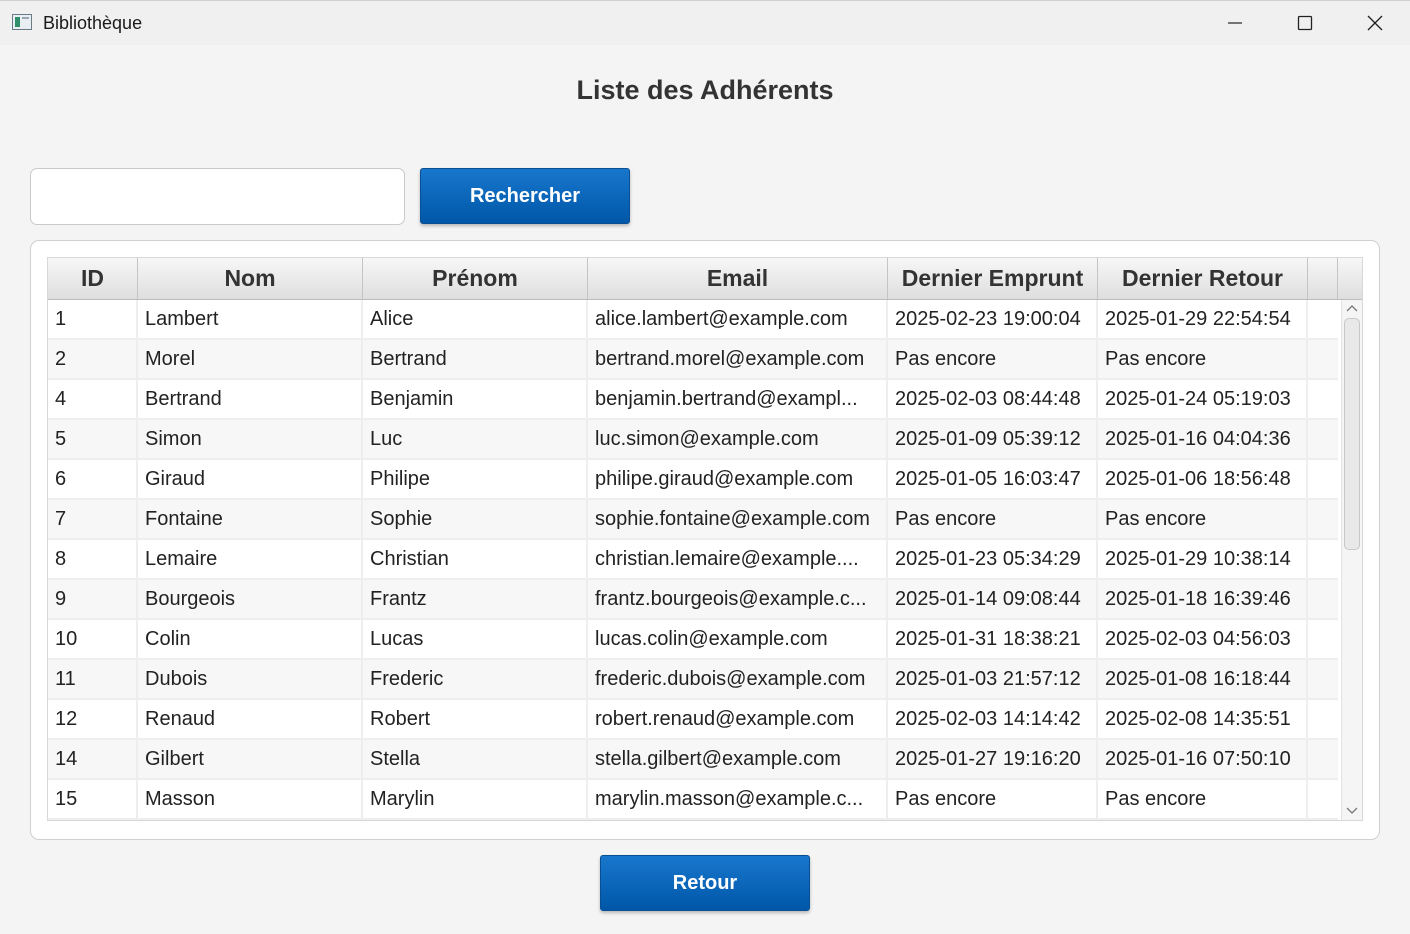 The width and height of the screenshot is (1410, 934). I want to click on maximize-icon, so click(1305, 23).